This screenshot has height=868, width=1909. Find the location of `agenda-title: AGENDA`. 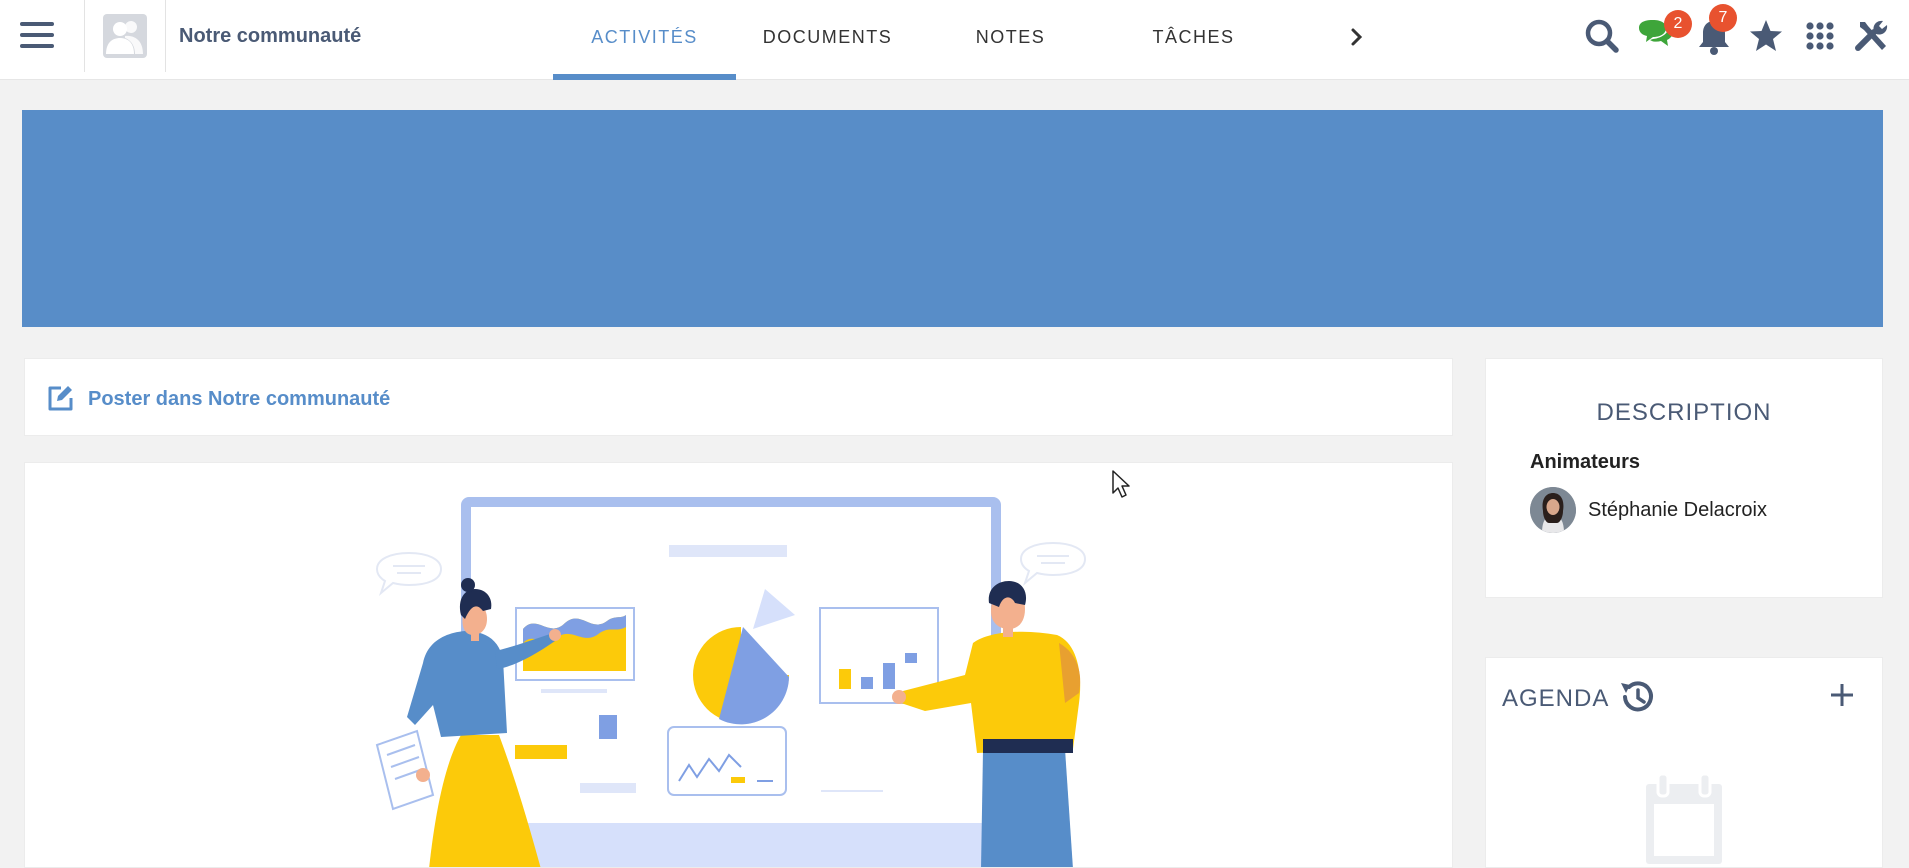

agenda-title: AGENDA is located at coordinates (1556, 698).